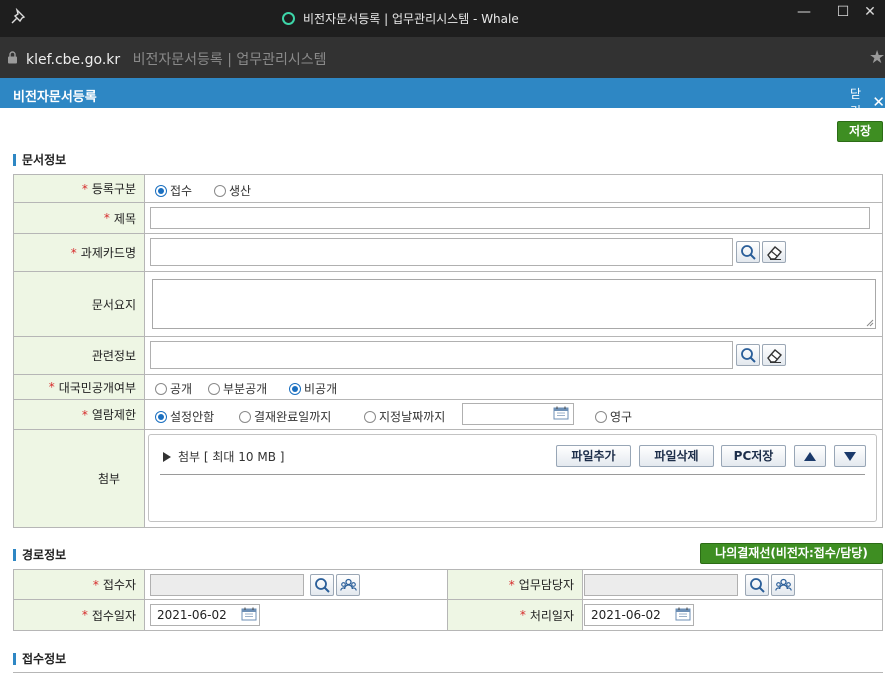 The height and width of the screenshot is (674, 885). Describe the element at coordinates (79, 304) in the screenshot. I see `label-summary: 문서요지` at that location.